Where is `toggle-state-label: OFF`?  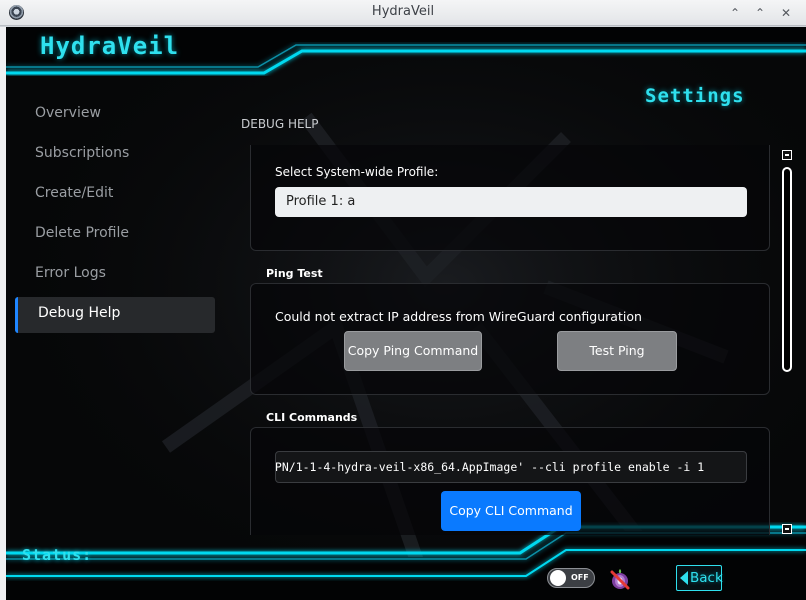 toggle-state-label: OFF is located at coordinates (580, 577).